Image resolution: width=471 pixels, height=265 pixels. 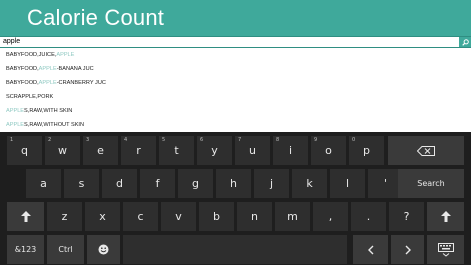 What do you see at coordinates (22, 83) in the screenshot?
I see `suggestion-text: BABYFOOD,` at bounding box center [22, 83].